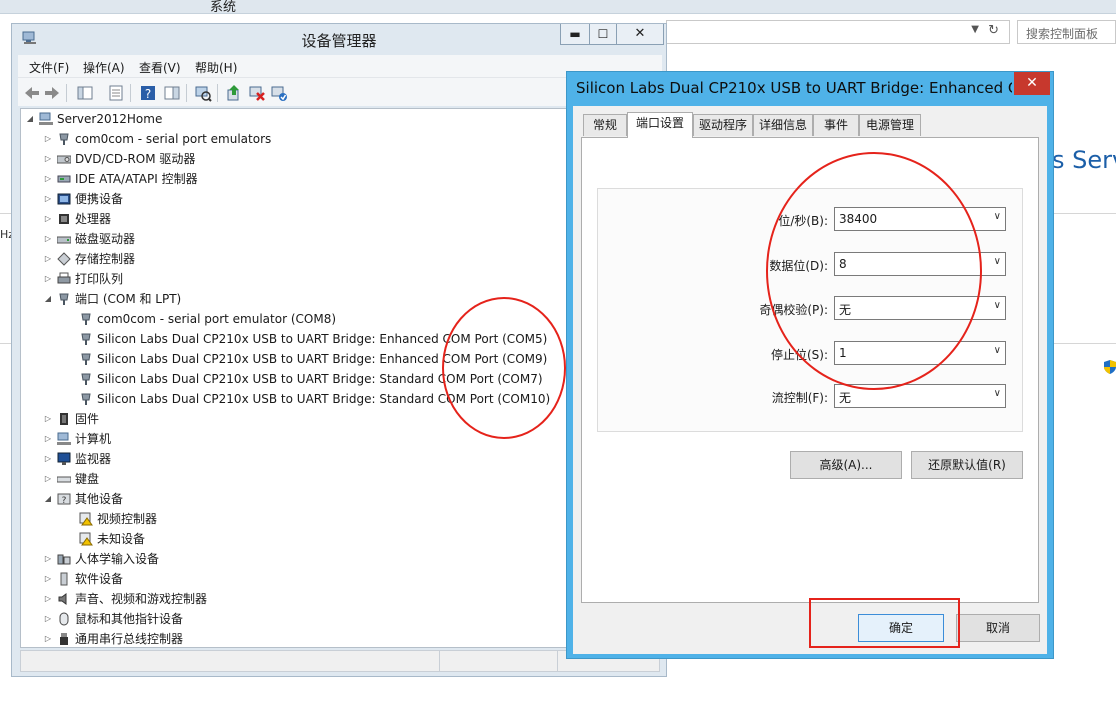 The image size is (1116, 703). What do you see at coordinates (117, 559) in the screenshot?
I see `tree-item-label: 人体学输入设备` at bounding box center [117, 559].